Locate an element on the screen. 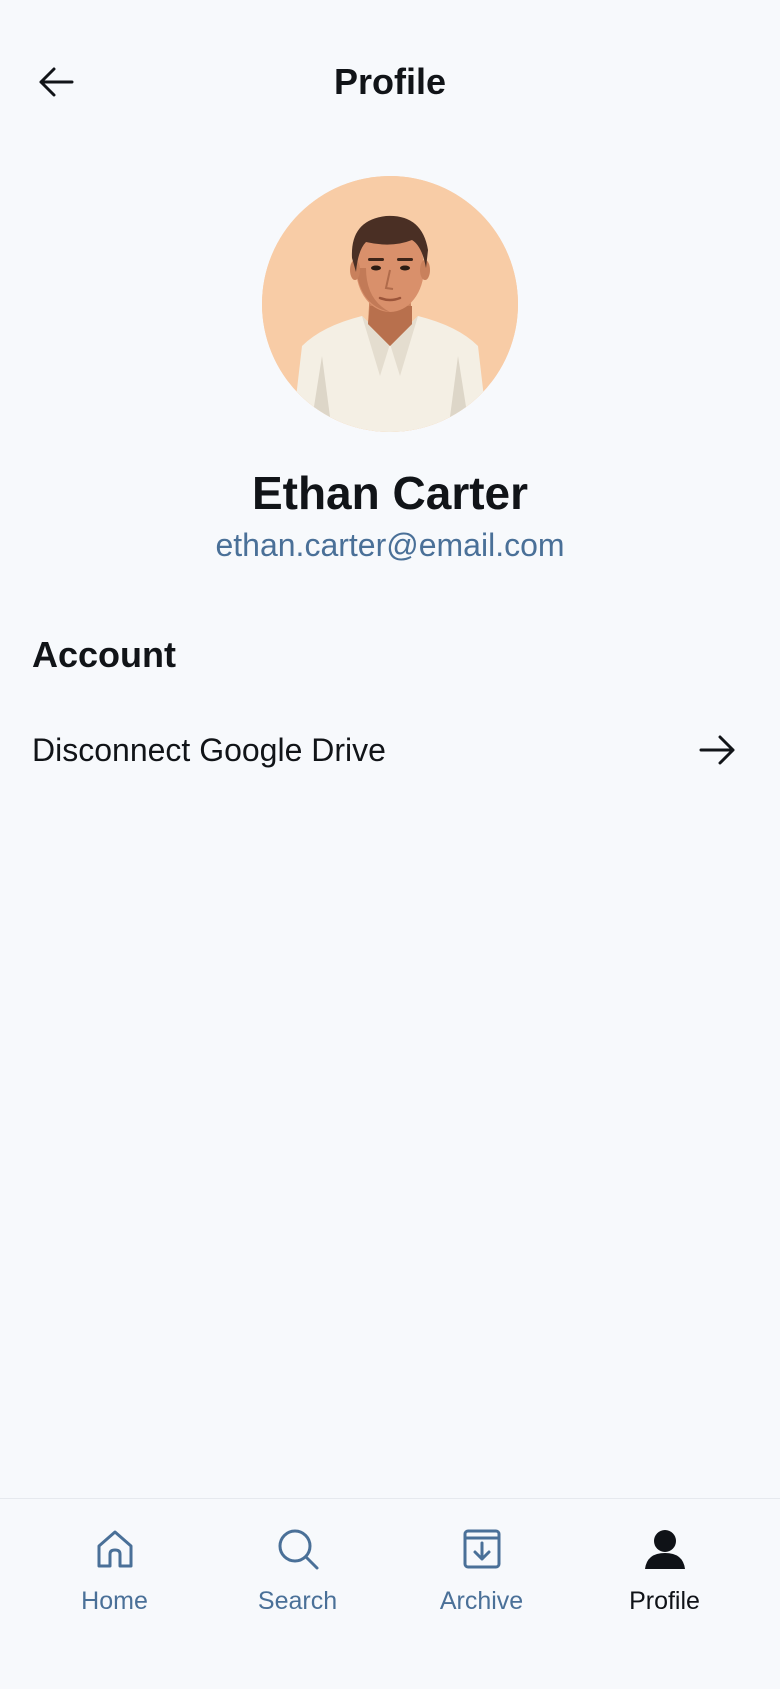  user-portrait-avatar is located at coordinates (390, 304).